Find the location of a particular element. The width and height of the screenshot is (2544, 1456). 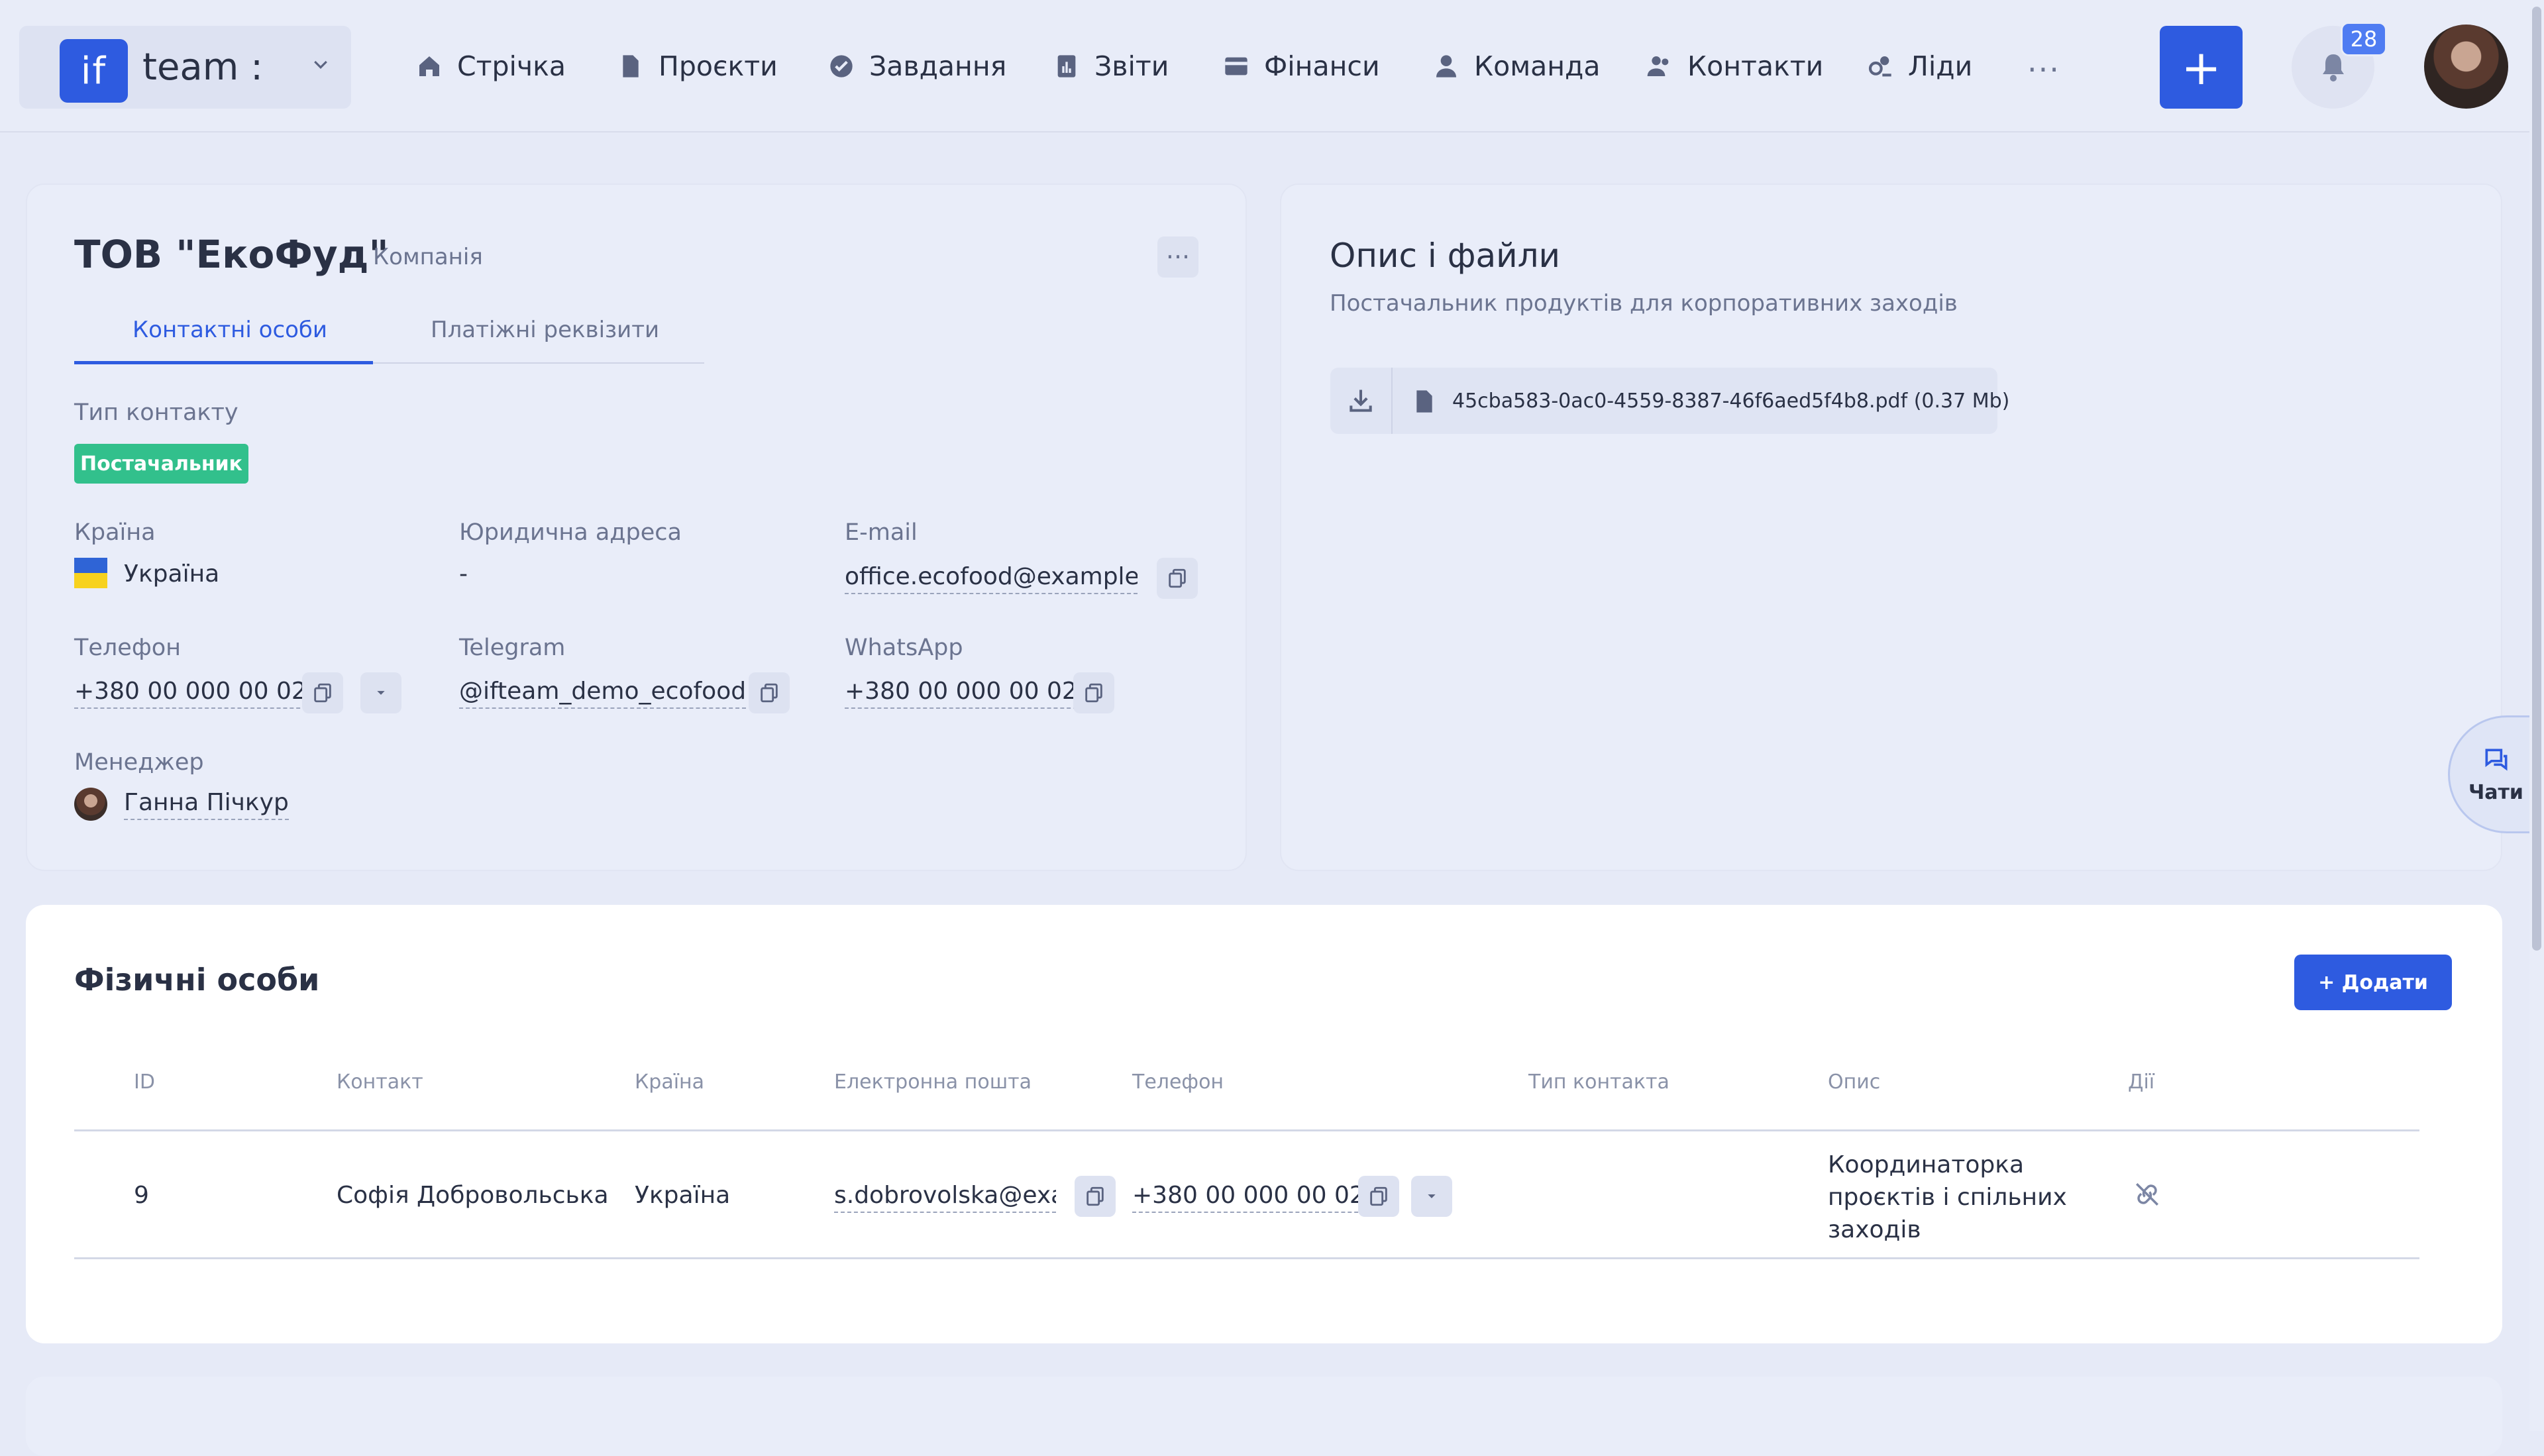

copy-person-phone-button is located at coordinates (1379, 1196).